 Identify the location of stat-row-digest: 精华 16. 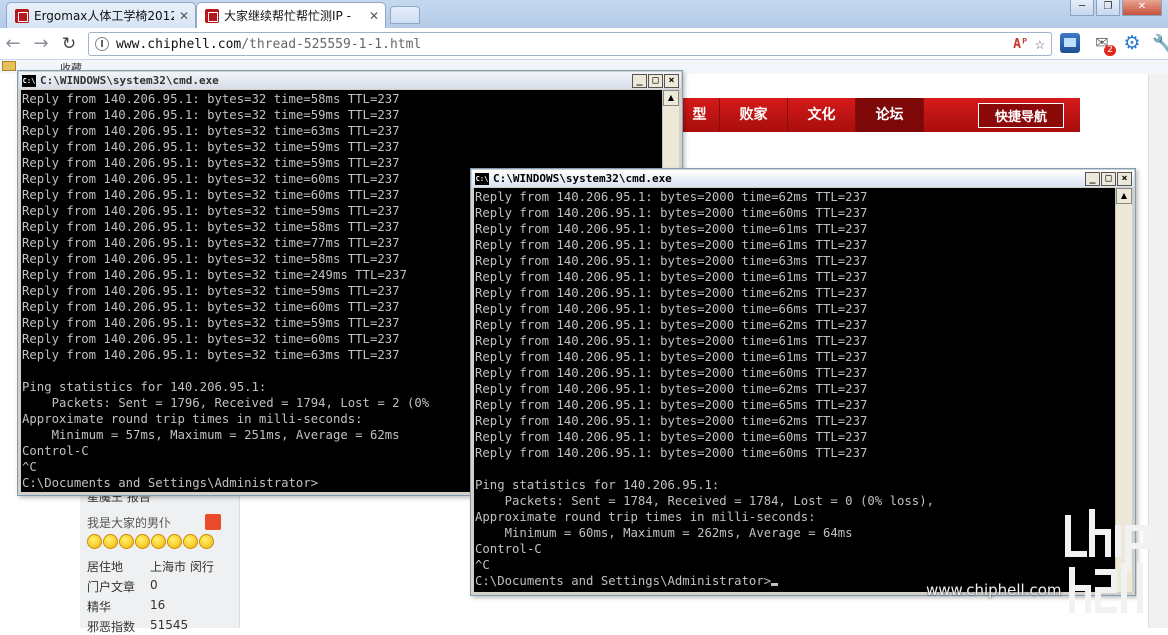
(126, 606).